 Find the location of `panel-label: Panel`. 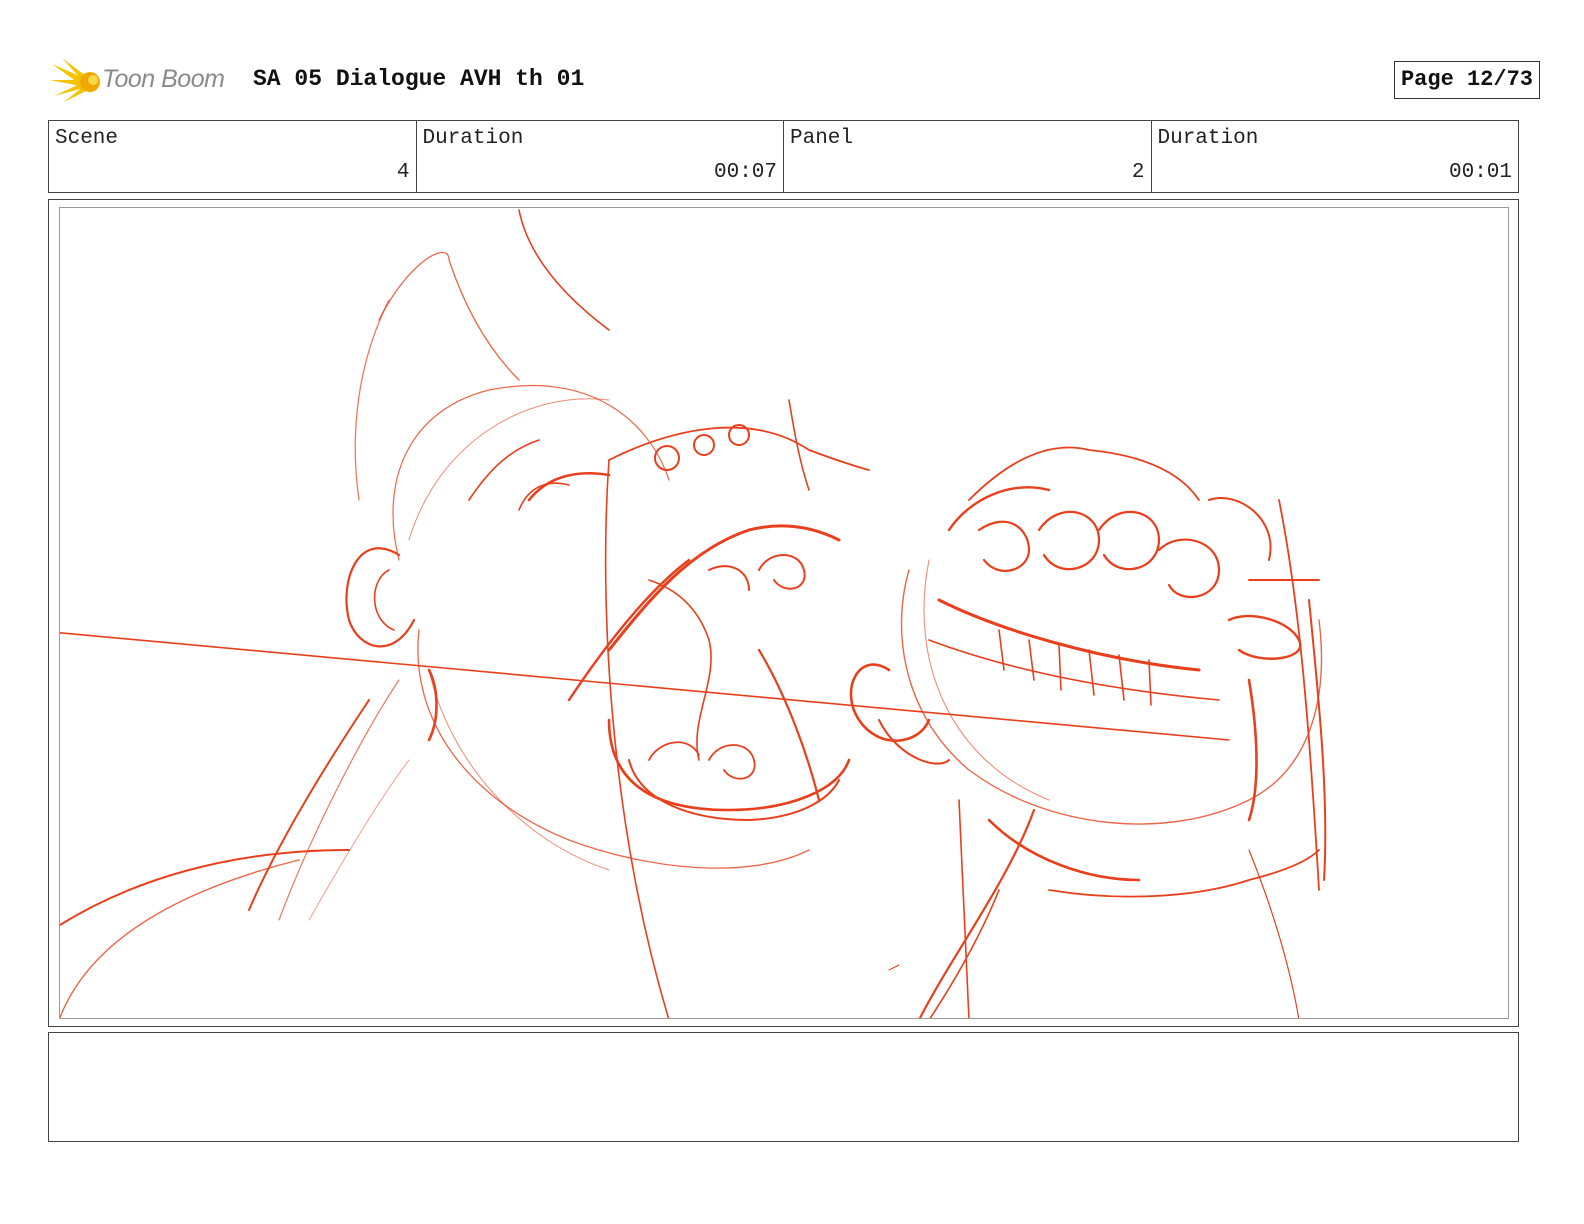

panel-label: Panel is located at coordinates (822, 138).